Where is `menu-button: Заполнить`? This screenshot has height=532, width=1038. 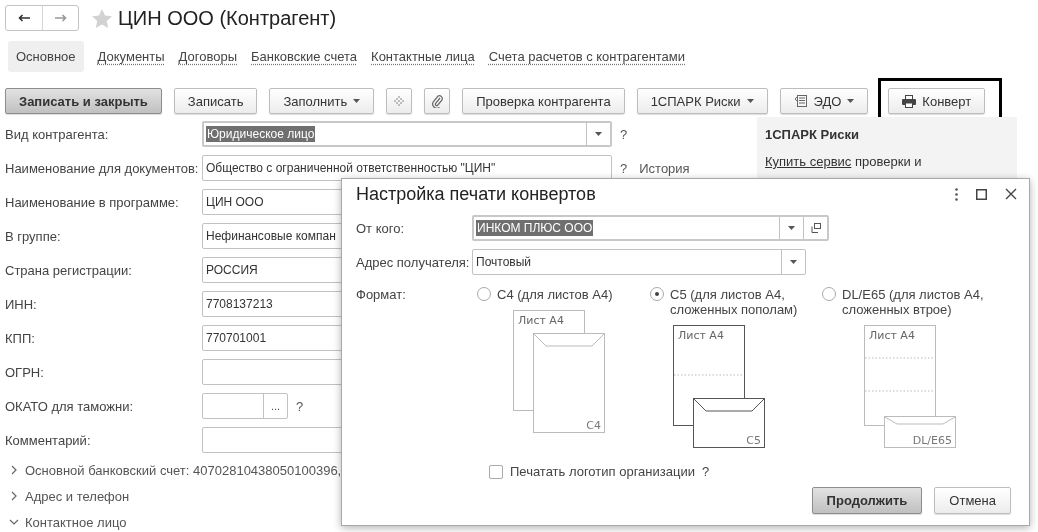 menu-button: Заполнить is located at coordinates (322, 101).